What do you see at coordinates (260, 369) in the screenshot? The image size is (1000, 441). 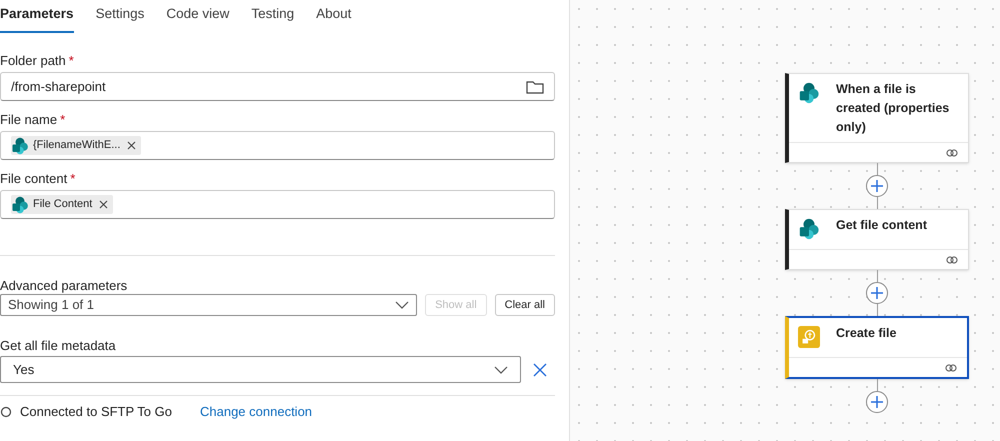 I see `metadata-dropdown: Yes` at bounding box center [260, 369].